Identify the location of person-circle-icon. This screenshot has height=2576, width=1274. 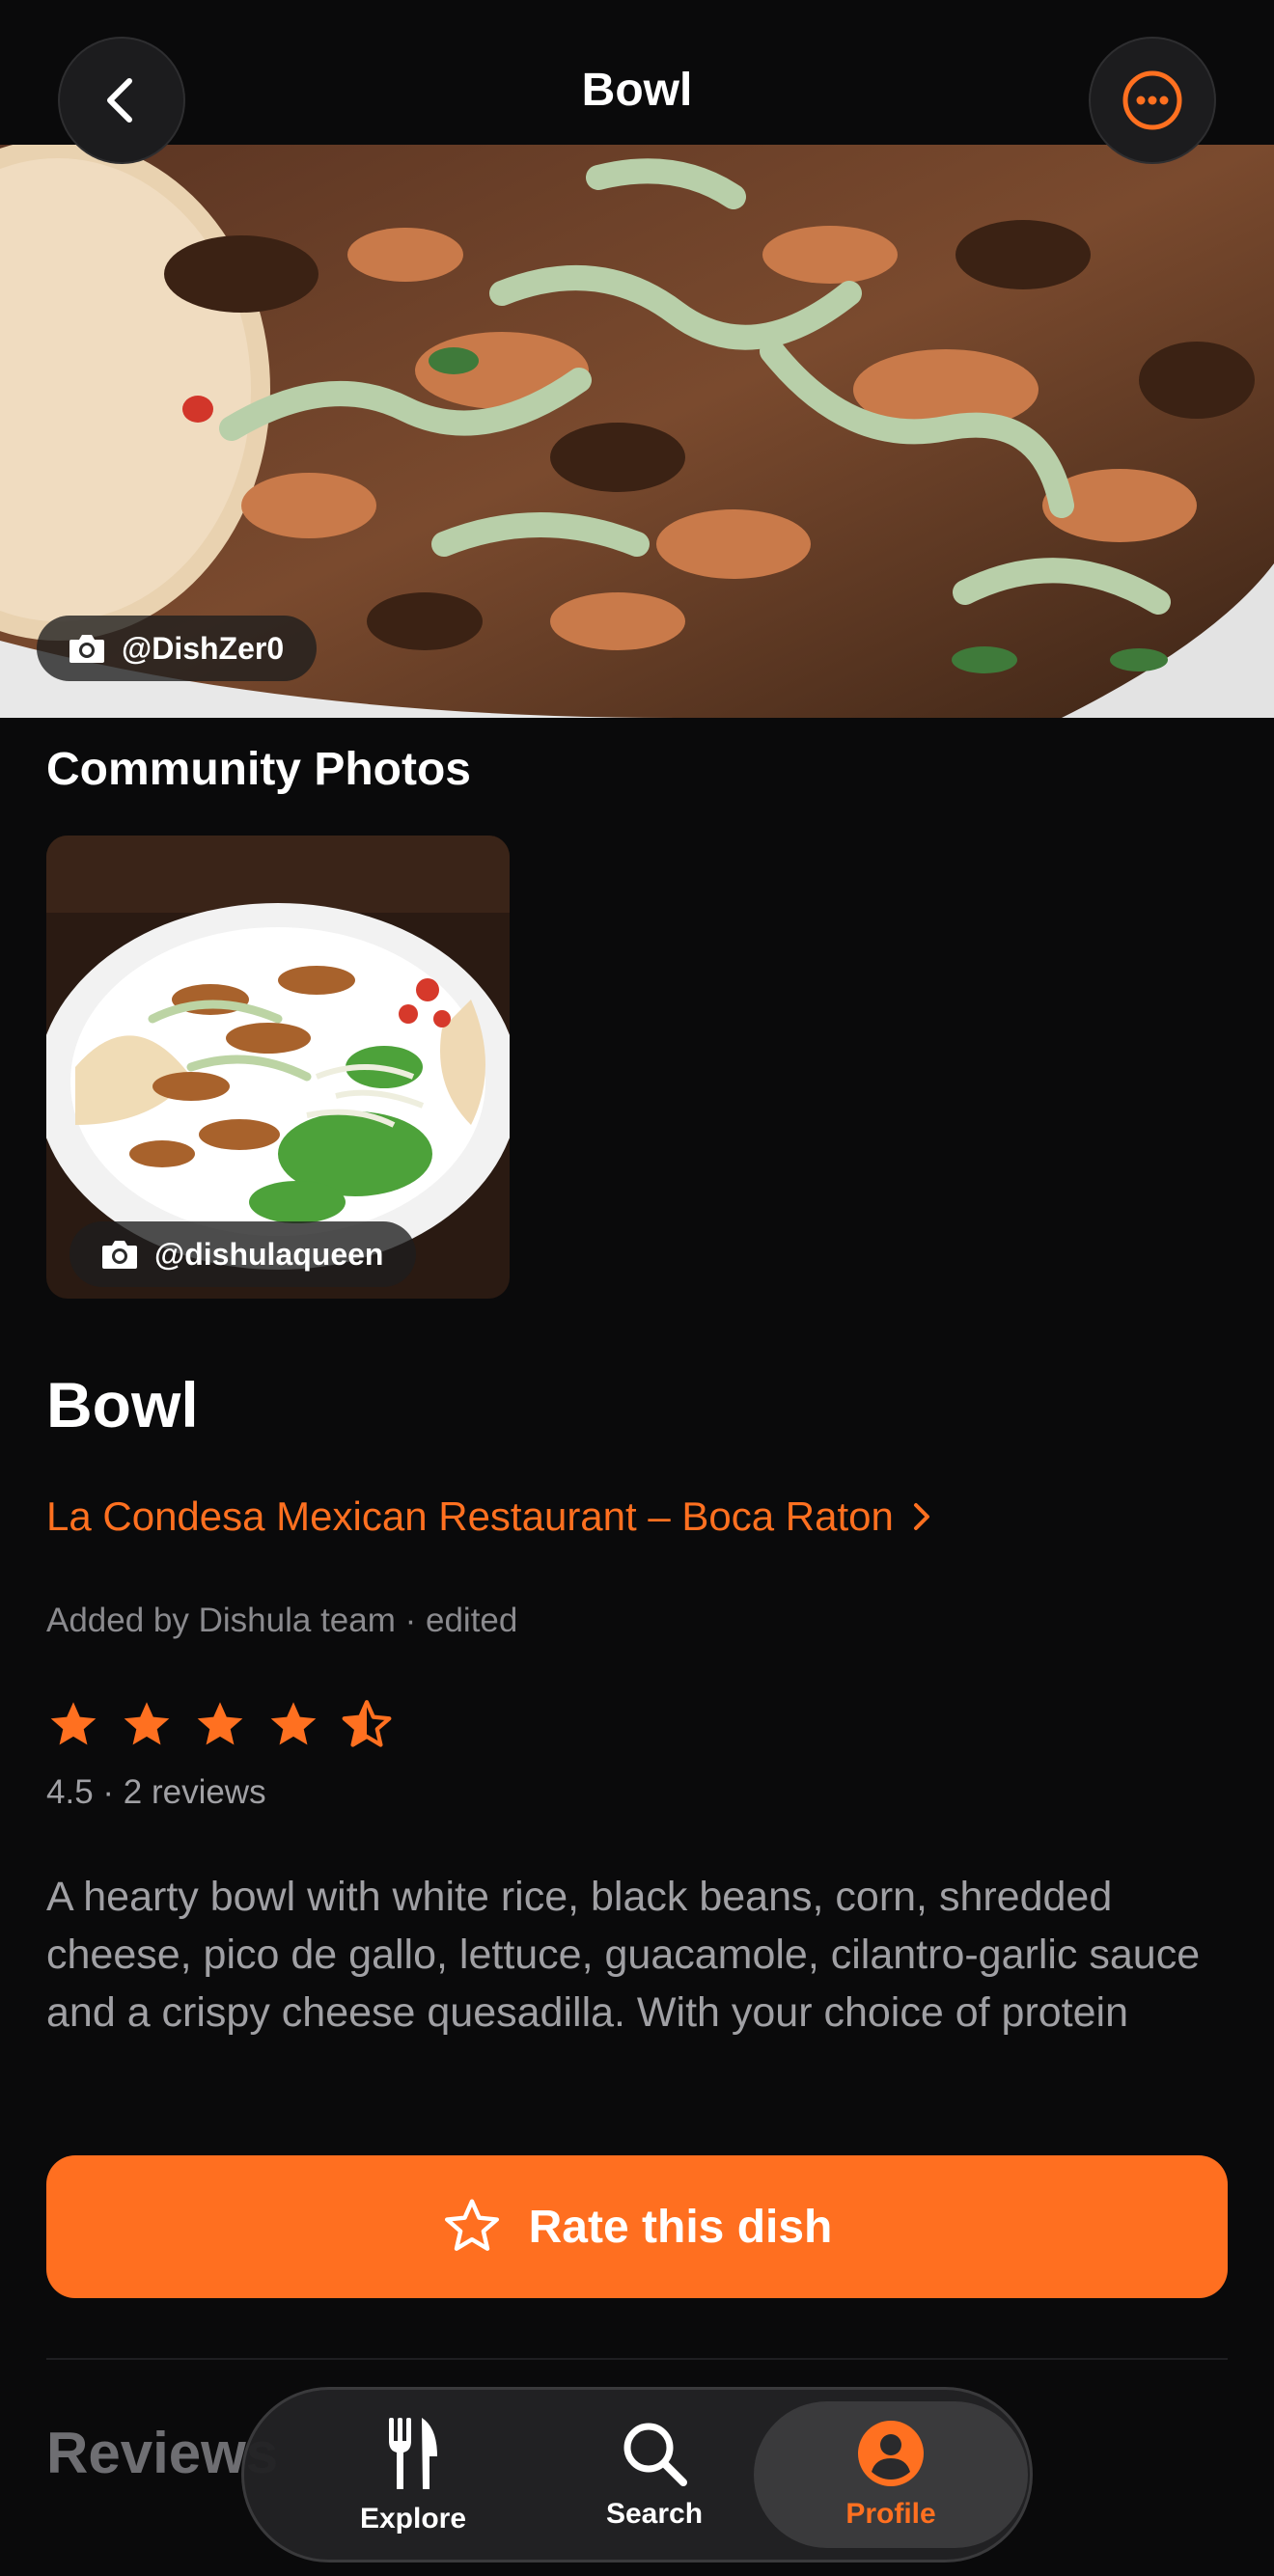
(891, 2453).